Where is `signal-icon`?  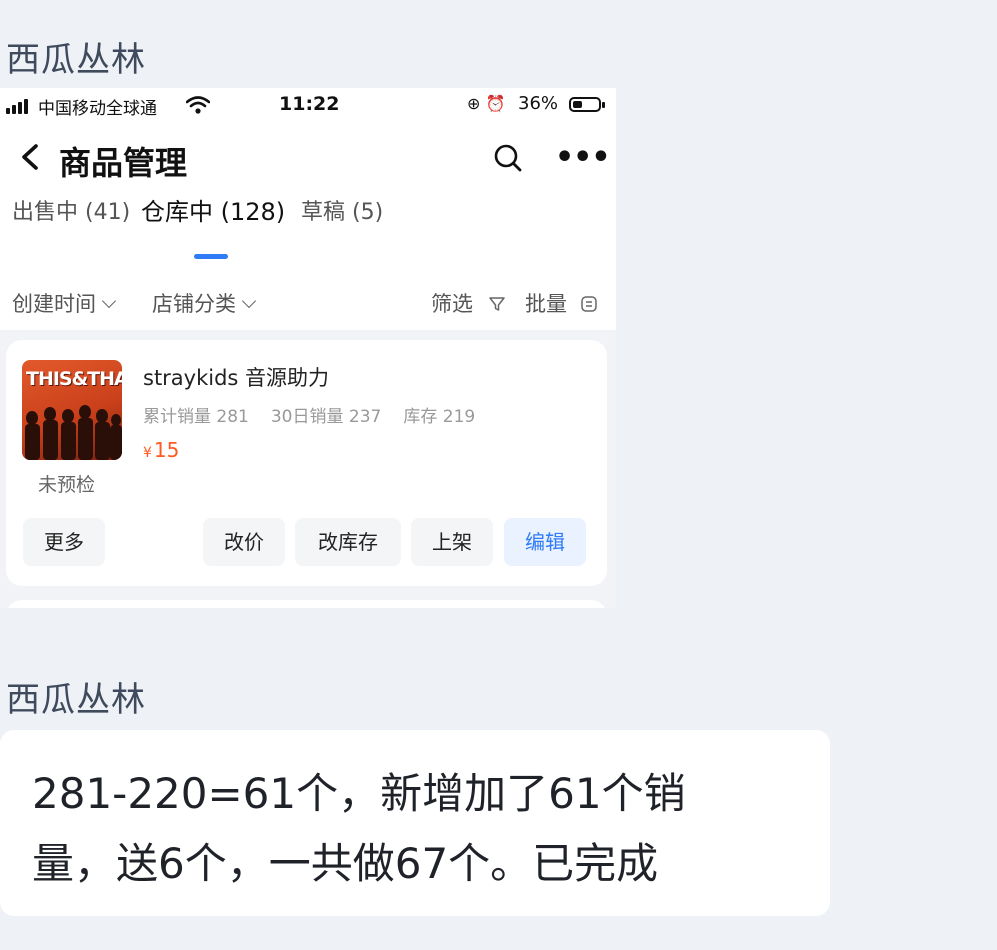 signal-icon is located at coordinates (19, 106).